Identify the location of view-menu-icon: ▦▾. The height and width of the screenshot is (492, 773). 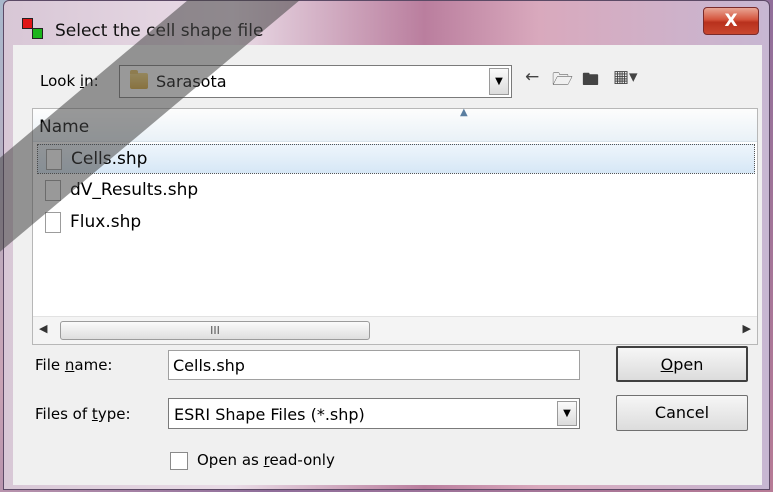
(625, 77).